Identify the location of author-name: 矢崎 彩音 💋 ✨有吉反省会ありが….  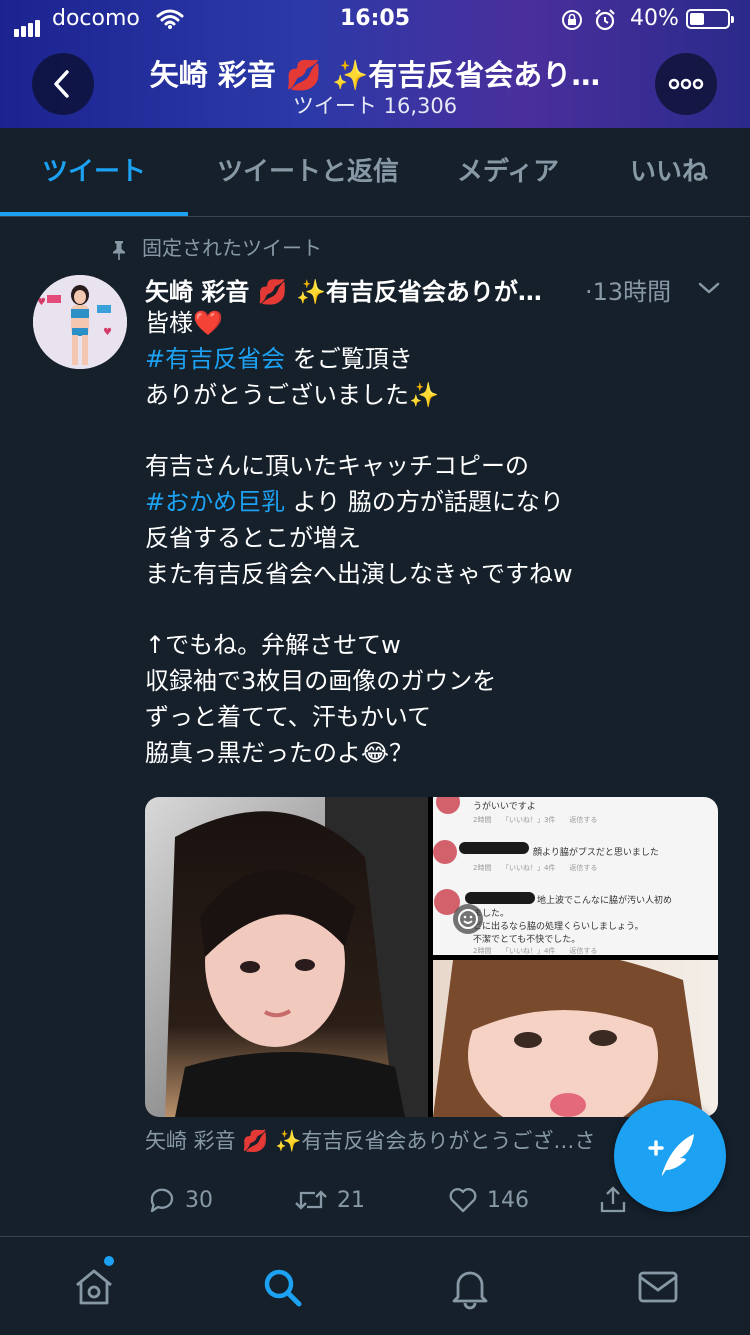
(343, 289).